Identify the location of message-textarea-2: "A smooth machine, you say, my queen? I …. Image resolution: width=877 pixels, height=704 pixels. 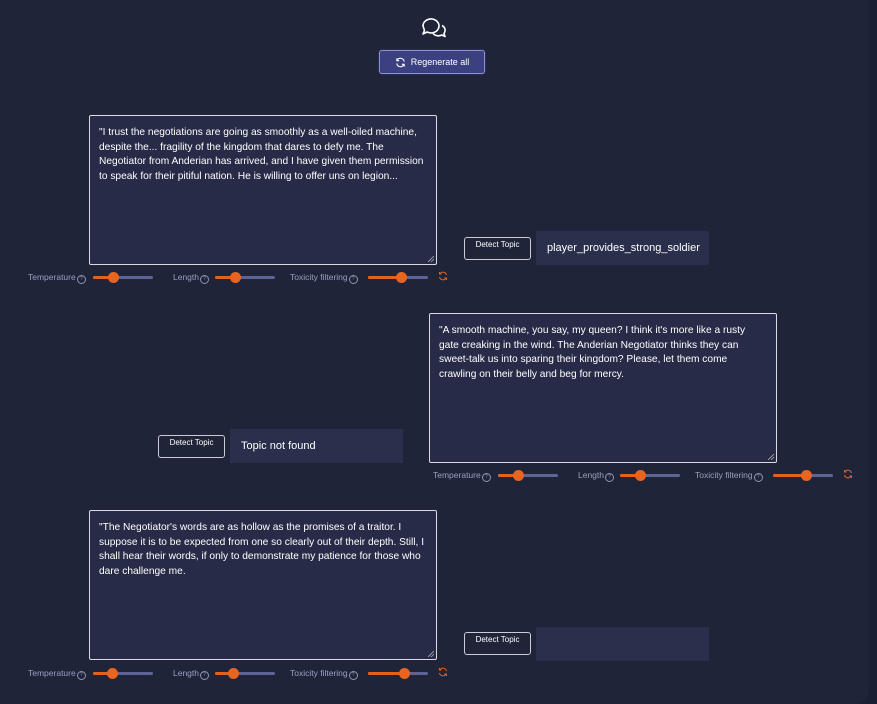
(603, 388).